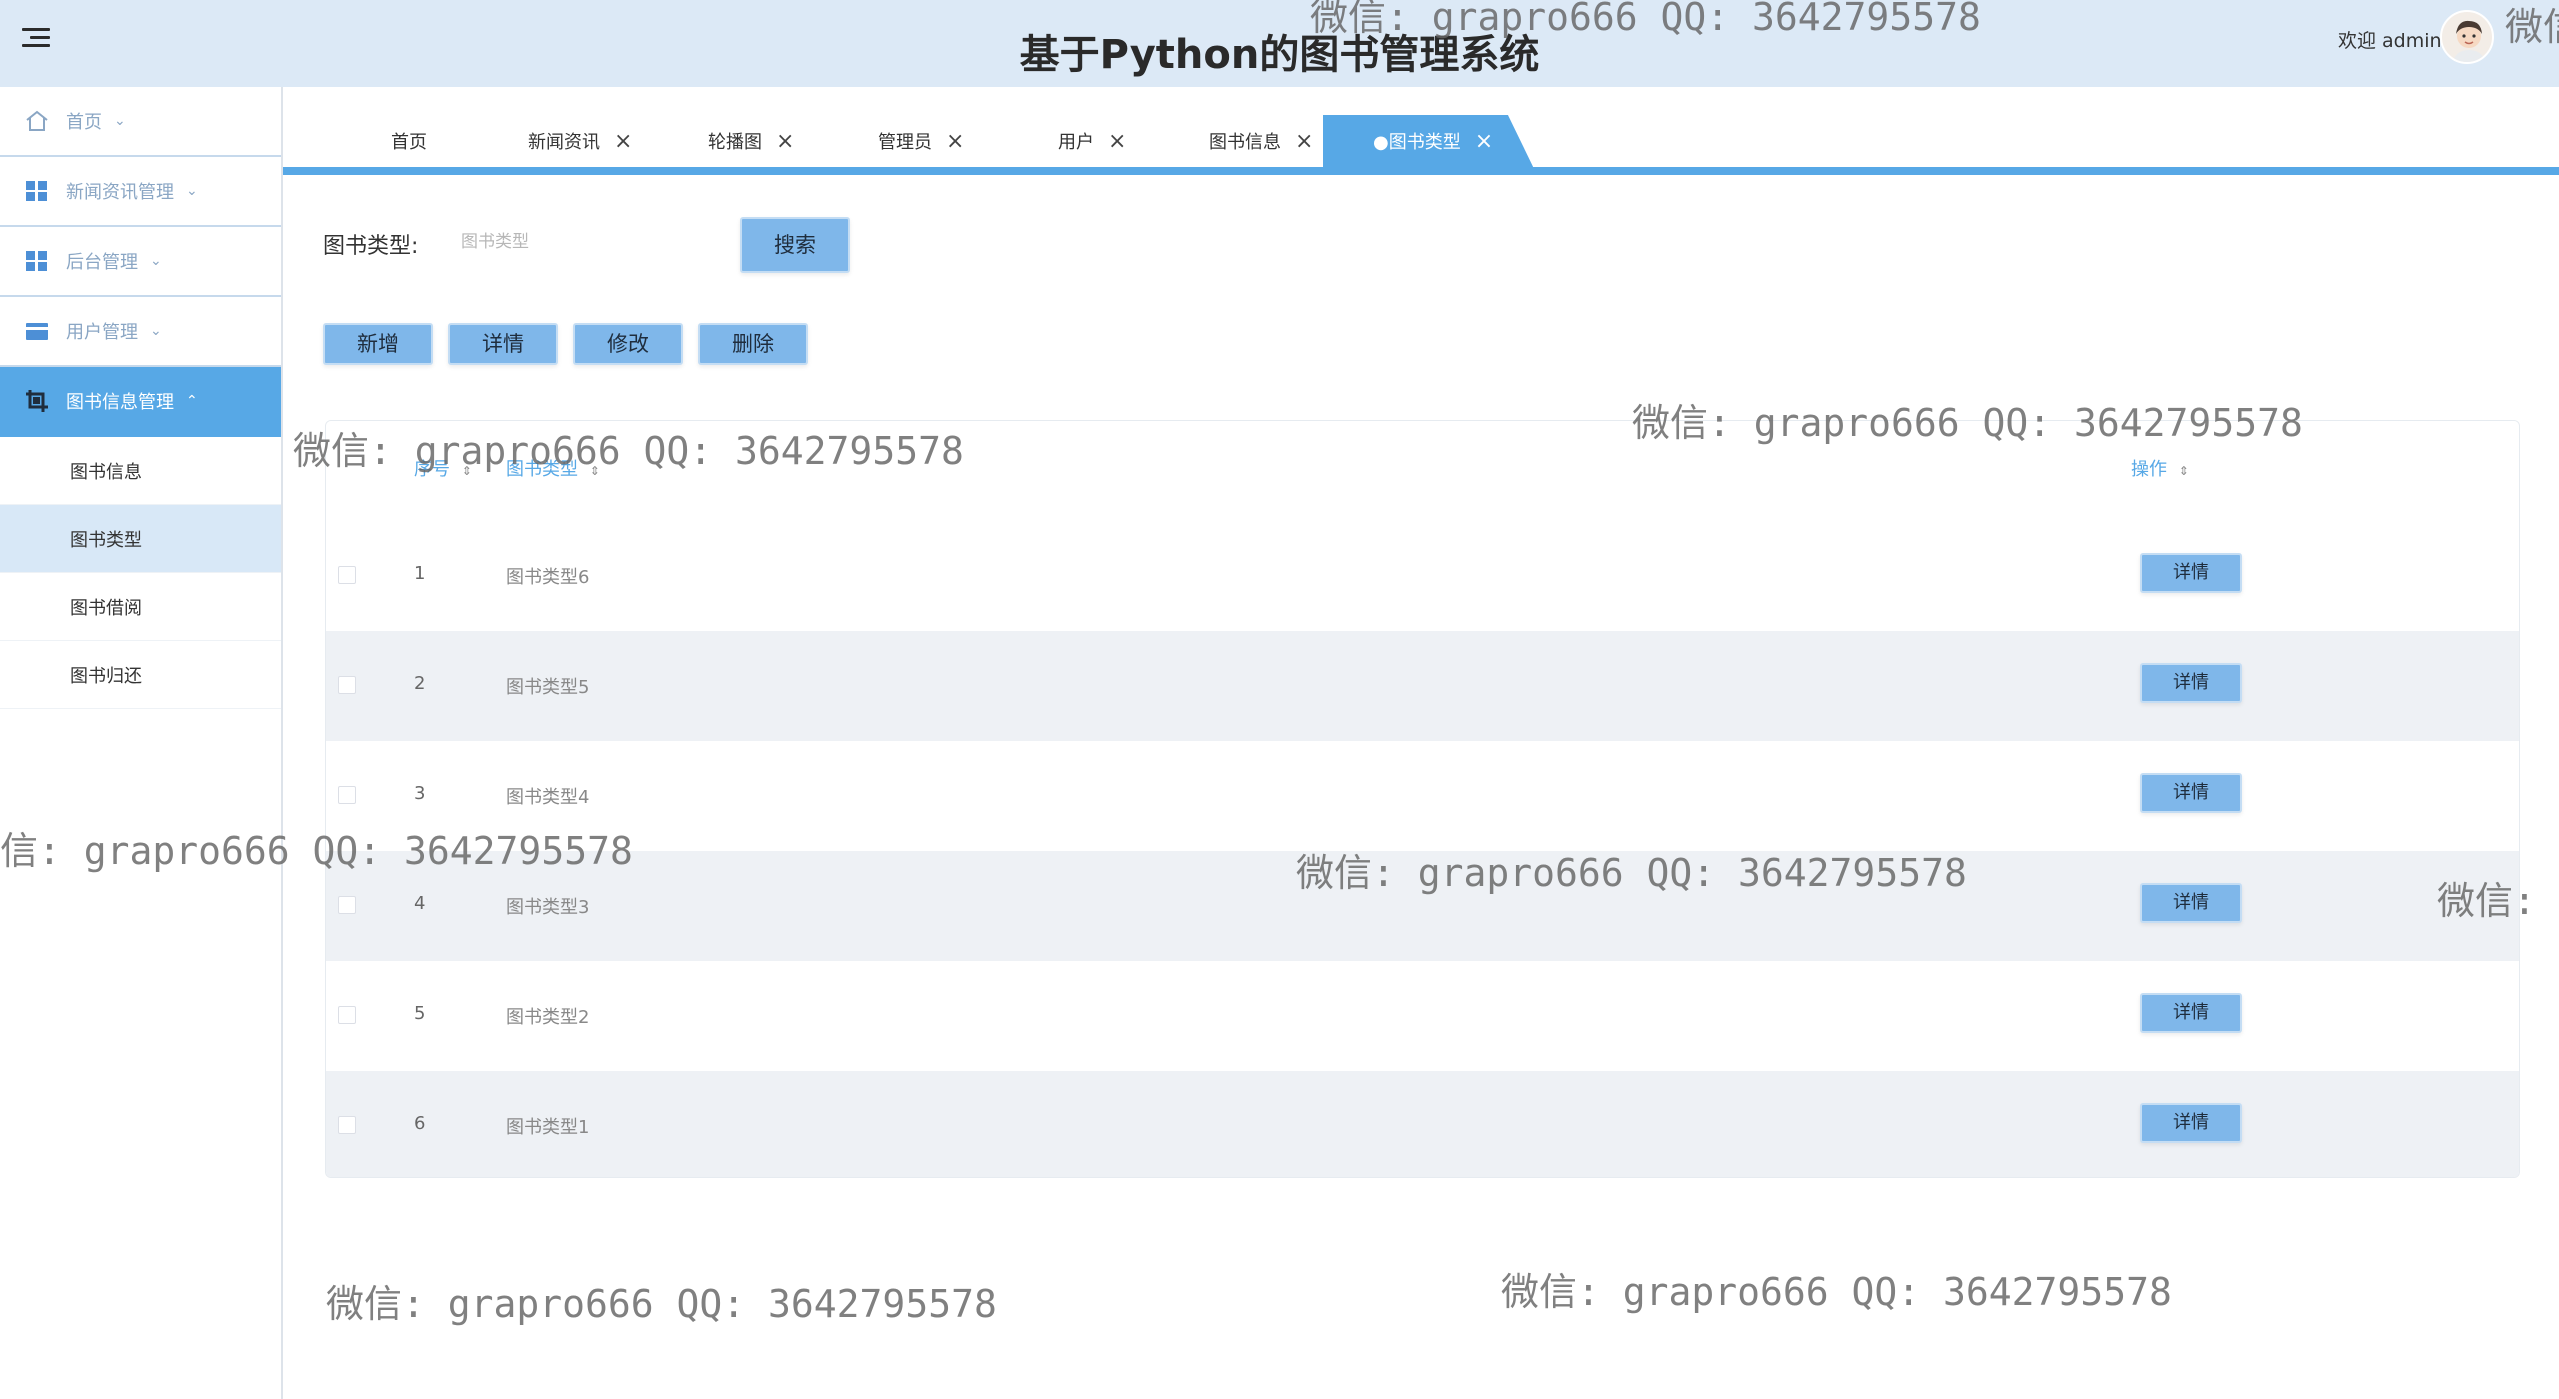  What do you see at coordinates (548, 797) in the screenshot?
I see `row-type-name: 图书类型4` at bounding box center [548, 797].